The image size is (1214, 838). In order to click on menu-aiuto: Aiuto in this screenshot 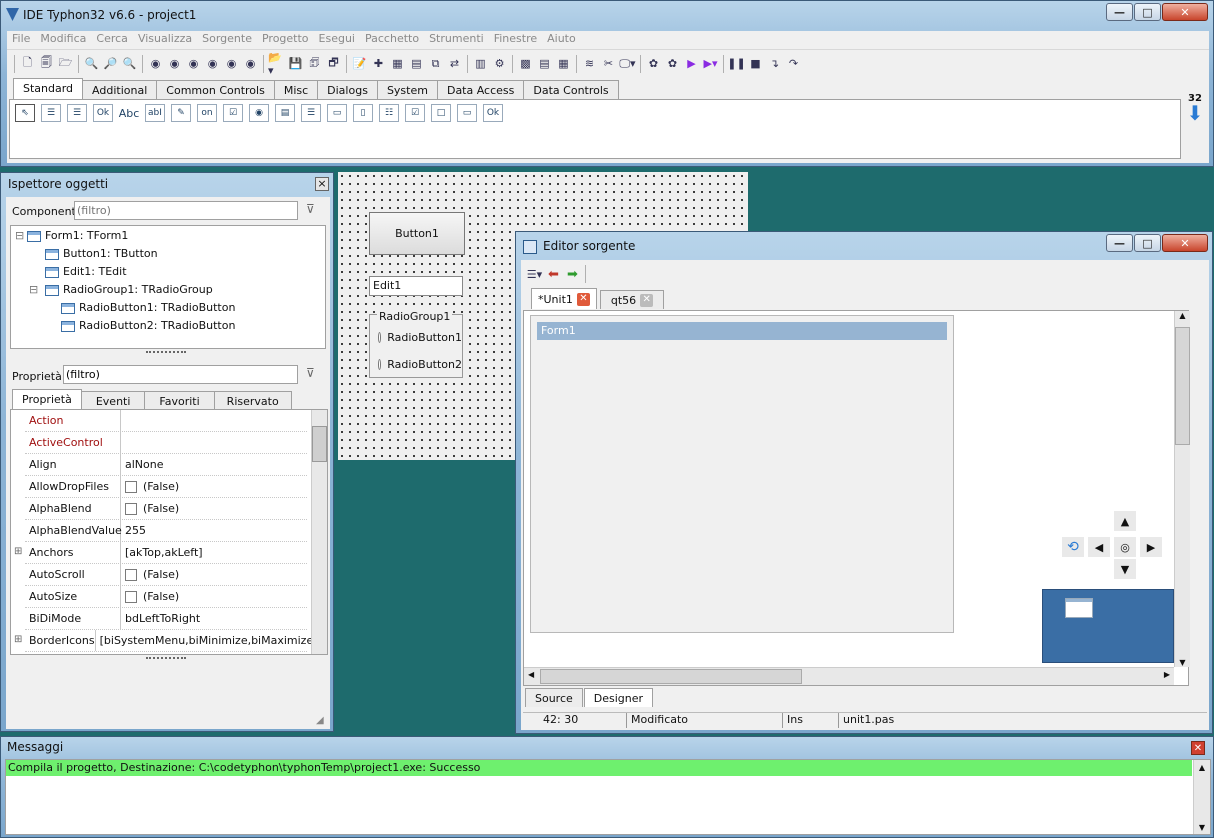, I will do `click(561, 40)`.